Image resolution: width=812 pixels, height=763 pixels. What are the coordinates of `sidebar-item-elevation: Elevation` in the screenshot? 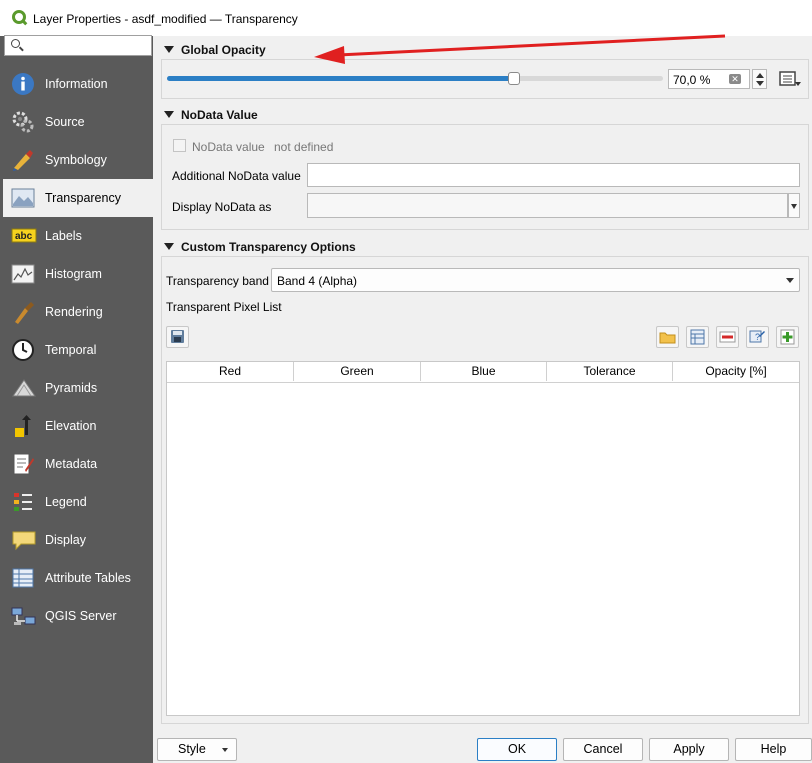 It's located at (78, 426).